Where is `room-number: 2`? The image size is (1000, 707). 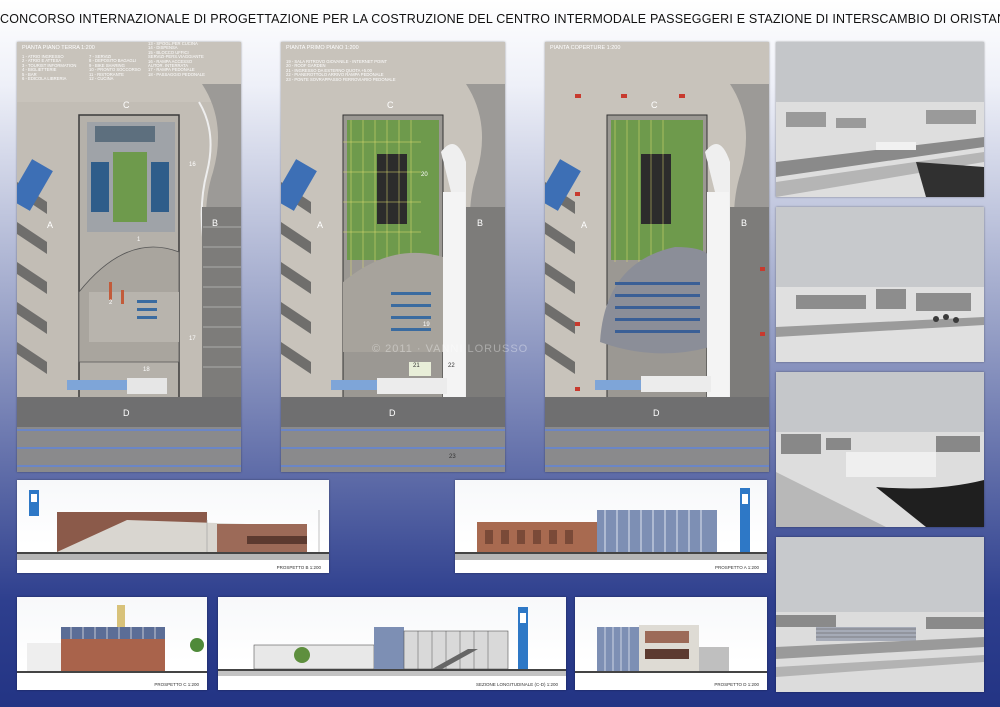
room-number: 2 is located at coordinates (111, 303).